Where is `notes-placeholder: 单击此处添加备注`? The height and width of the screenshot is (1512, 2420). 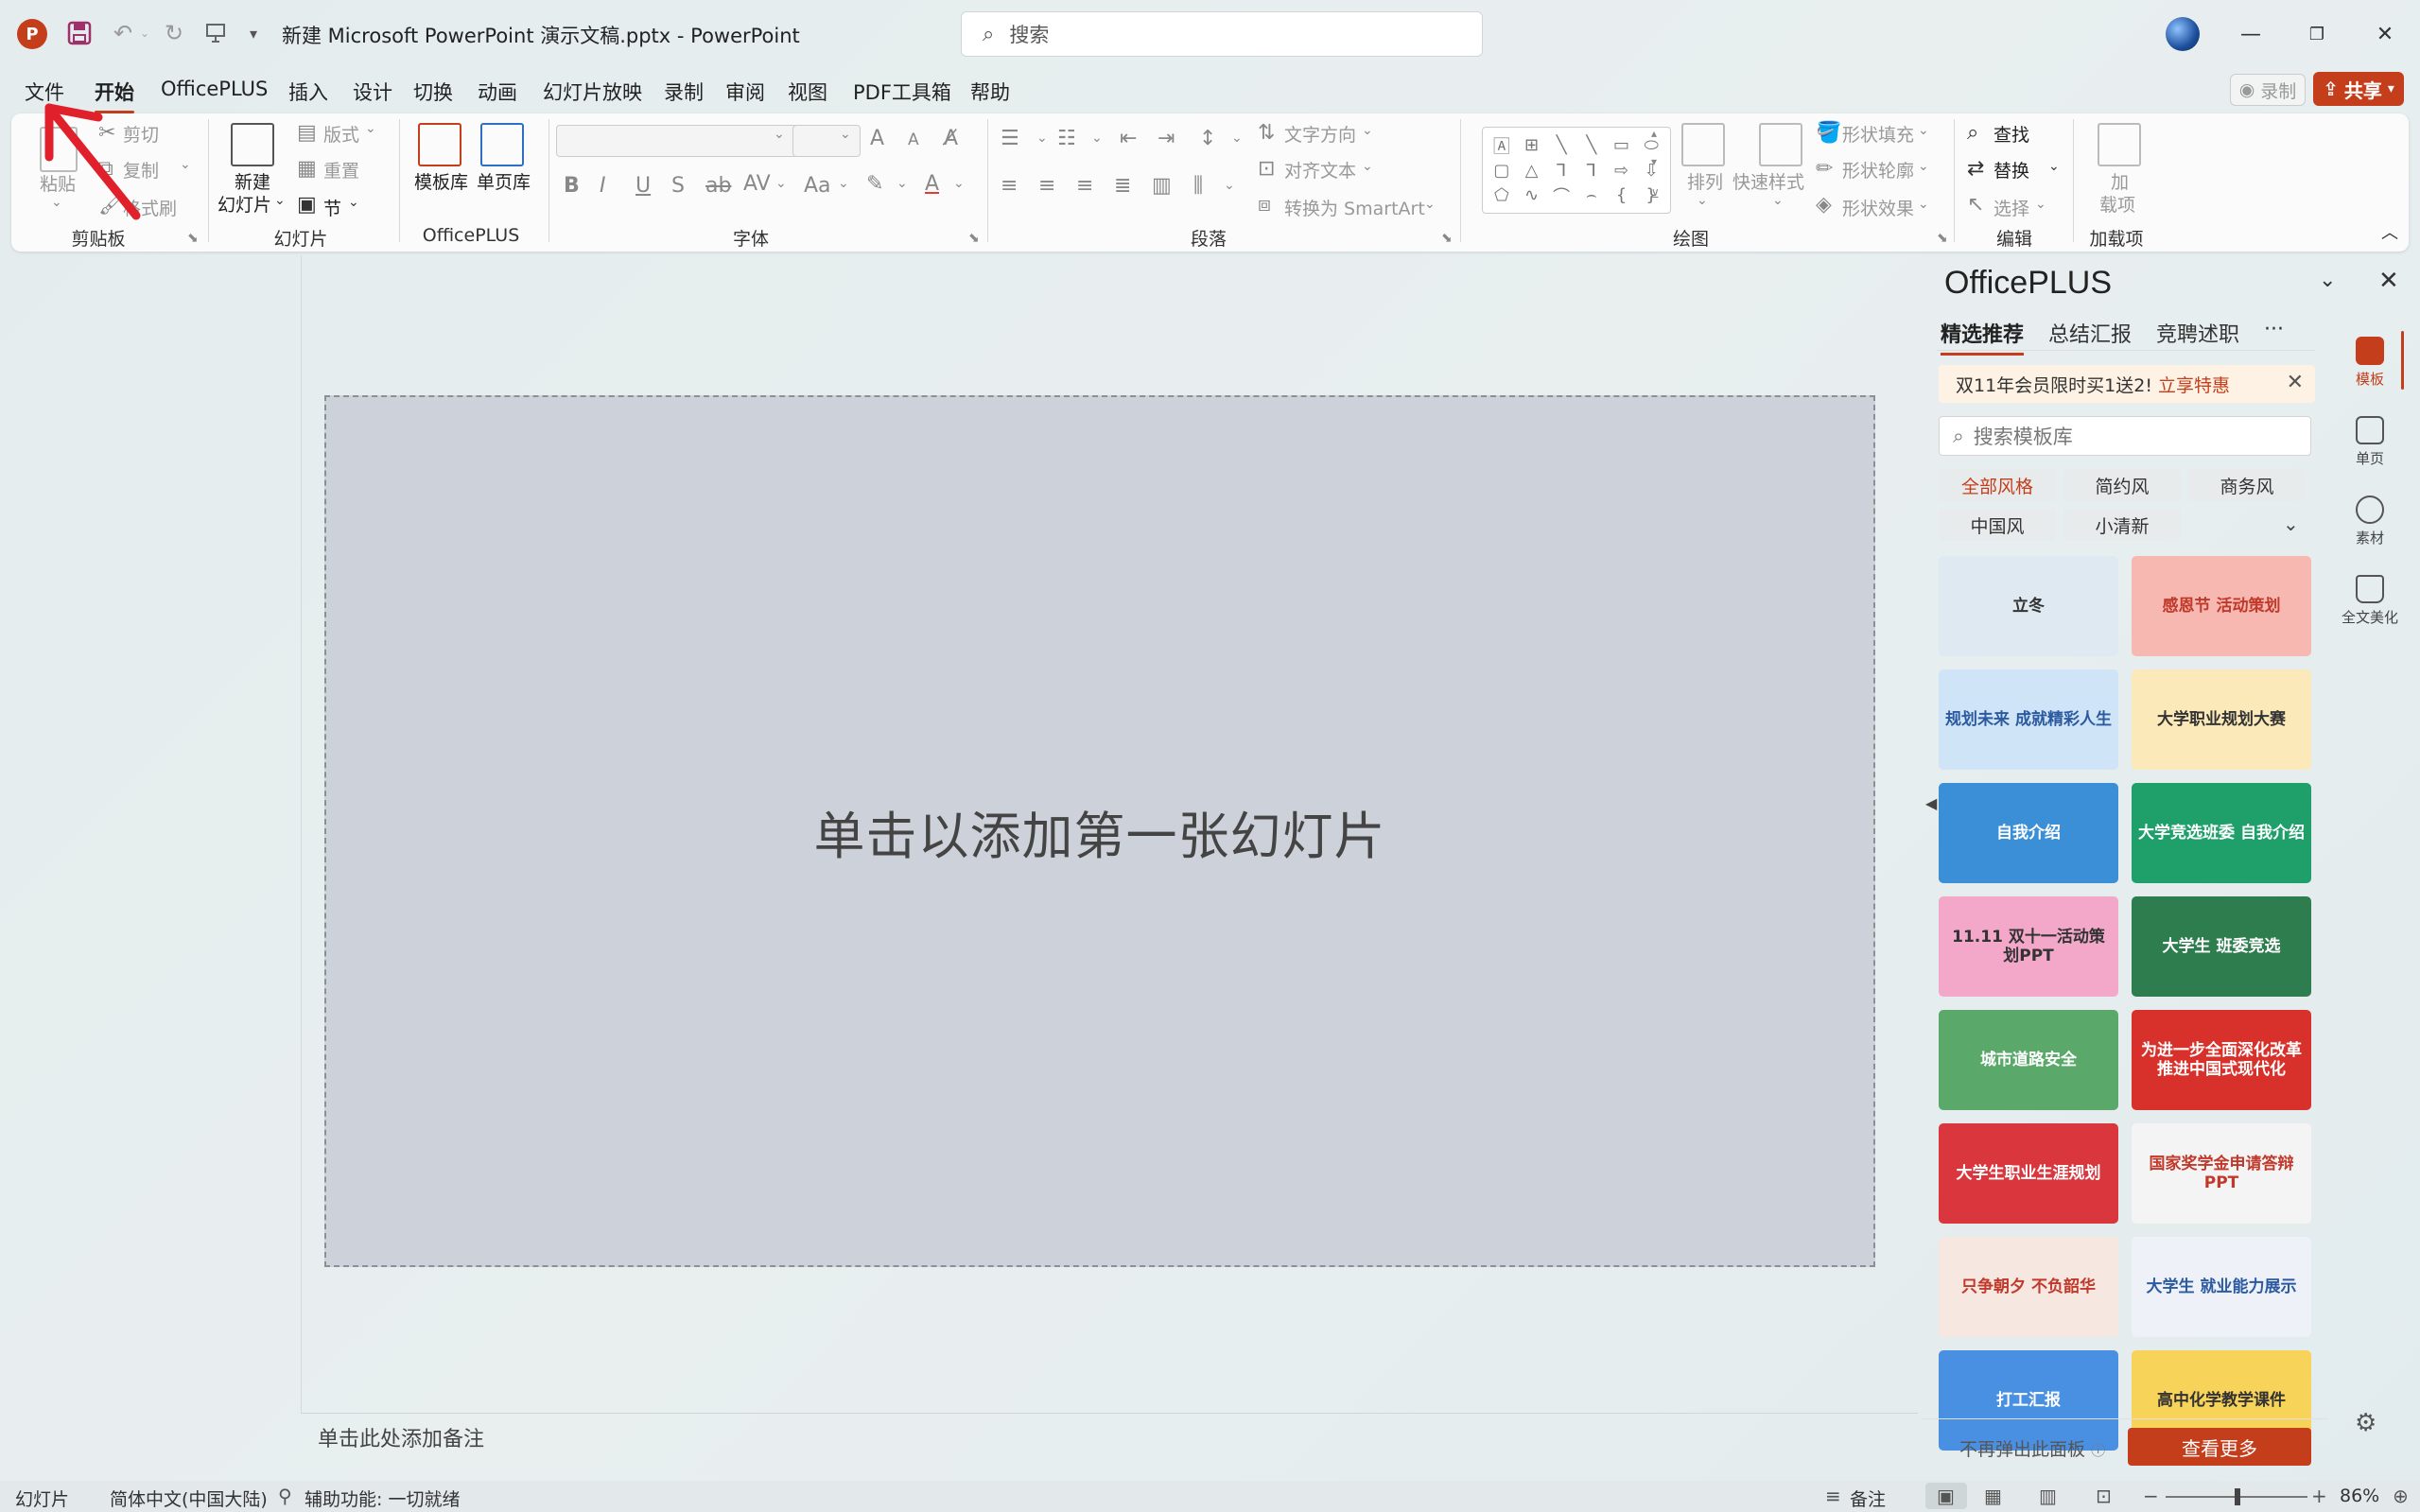 notes-placeholder: 单击此处添加备注 is located at coordinates (401, 1437).